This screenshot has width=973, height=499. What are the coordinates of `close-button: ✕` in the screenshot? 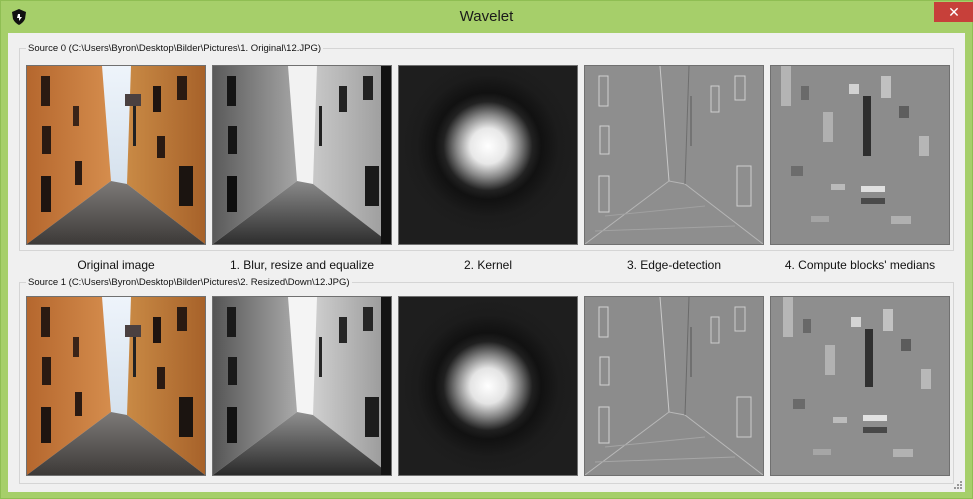 It's located at (953, 12).